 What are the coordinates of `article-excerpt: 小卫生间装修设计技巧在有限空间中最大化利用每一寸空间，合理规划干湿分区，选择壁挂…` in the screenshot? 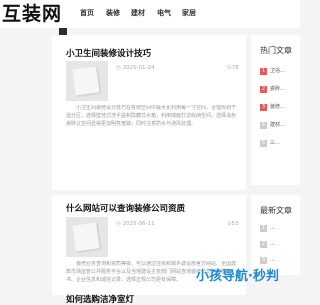 It's located at (151, 116).